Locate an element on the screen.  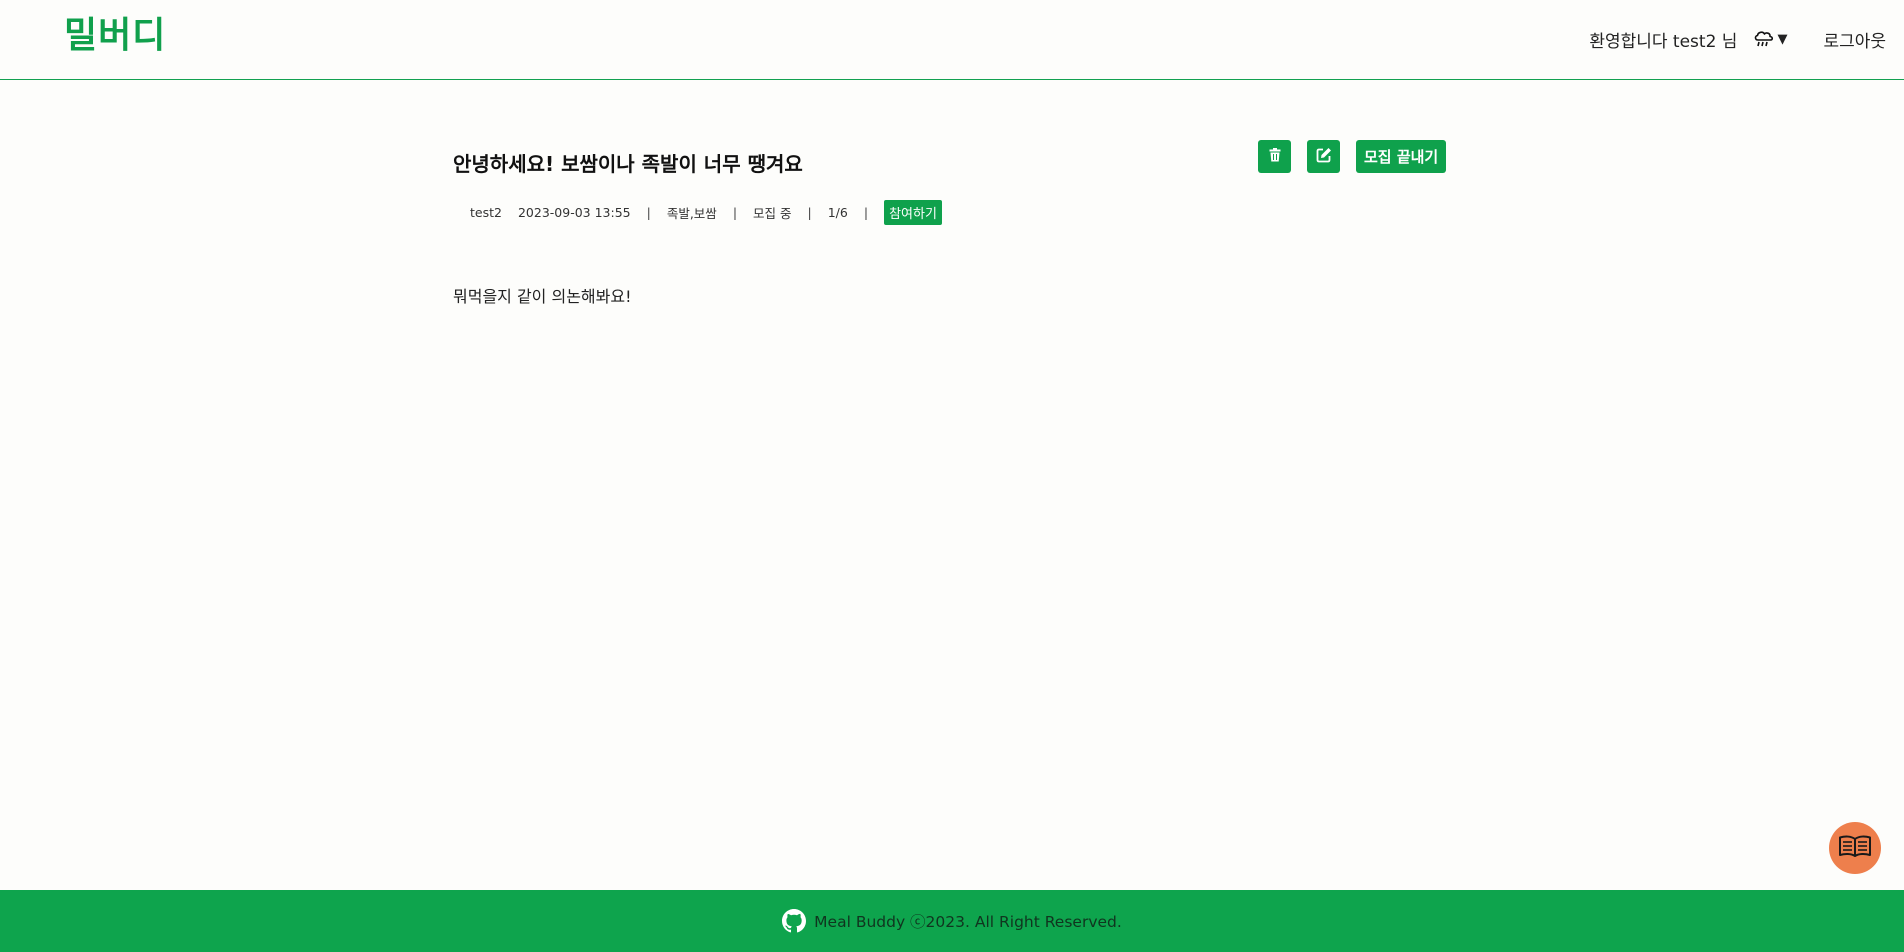
edit-icon is located at coordinates (1324, 157).